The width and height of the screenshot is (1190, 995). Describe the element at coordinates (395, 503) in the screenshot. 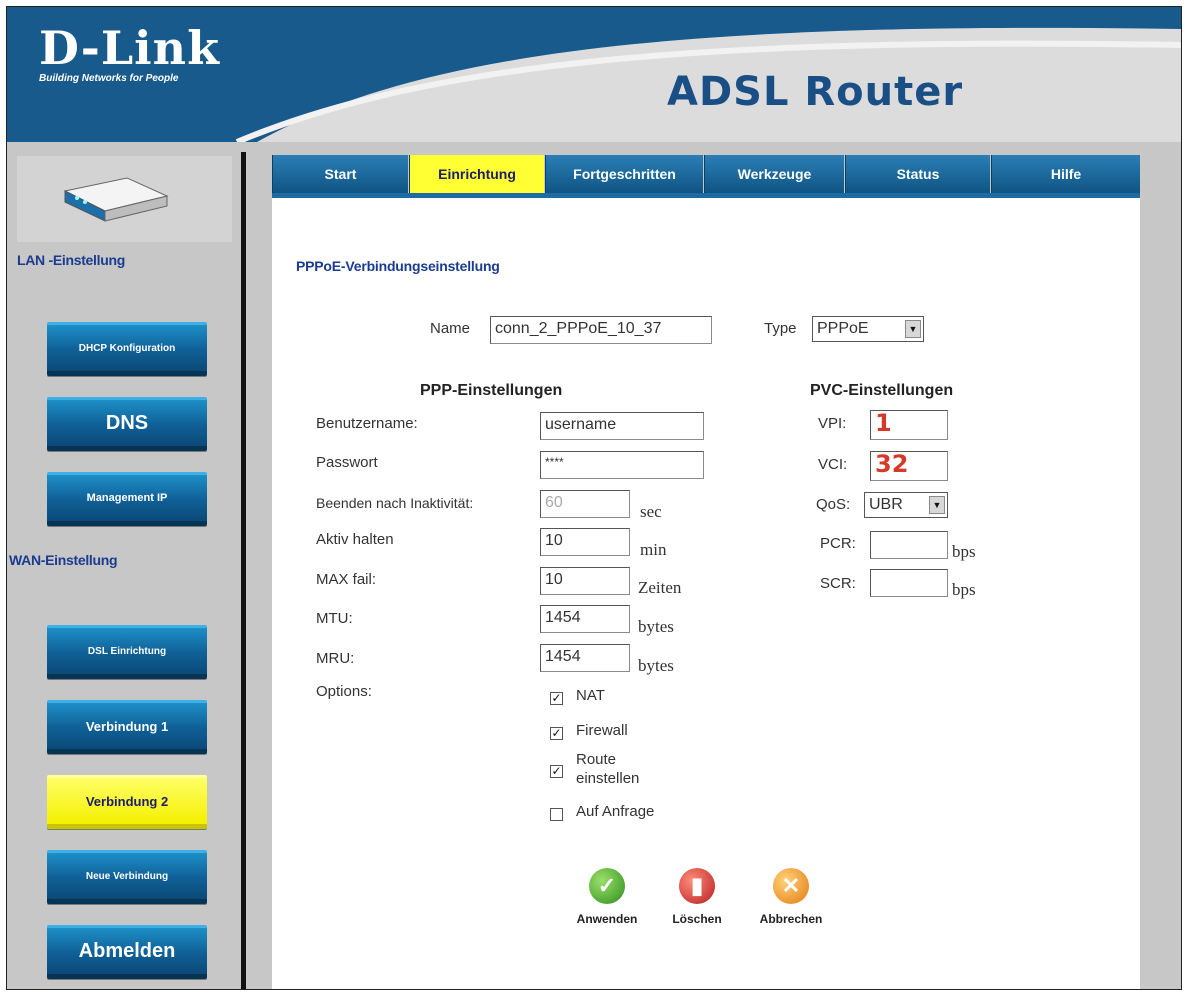

I see `idle-timeout-label: Beenden nach Inaktivität:` at that location.